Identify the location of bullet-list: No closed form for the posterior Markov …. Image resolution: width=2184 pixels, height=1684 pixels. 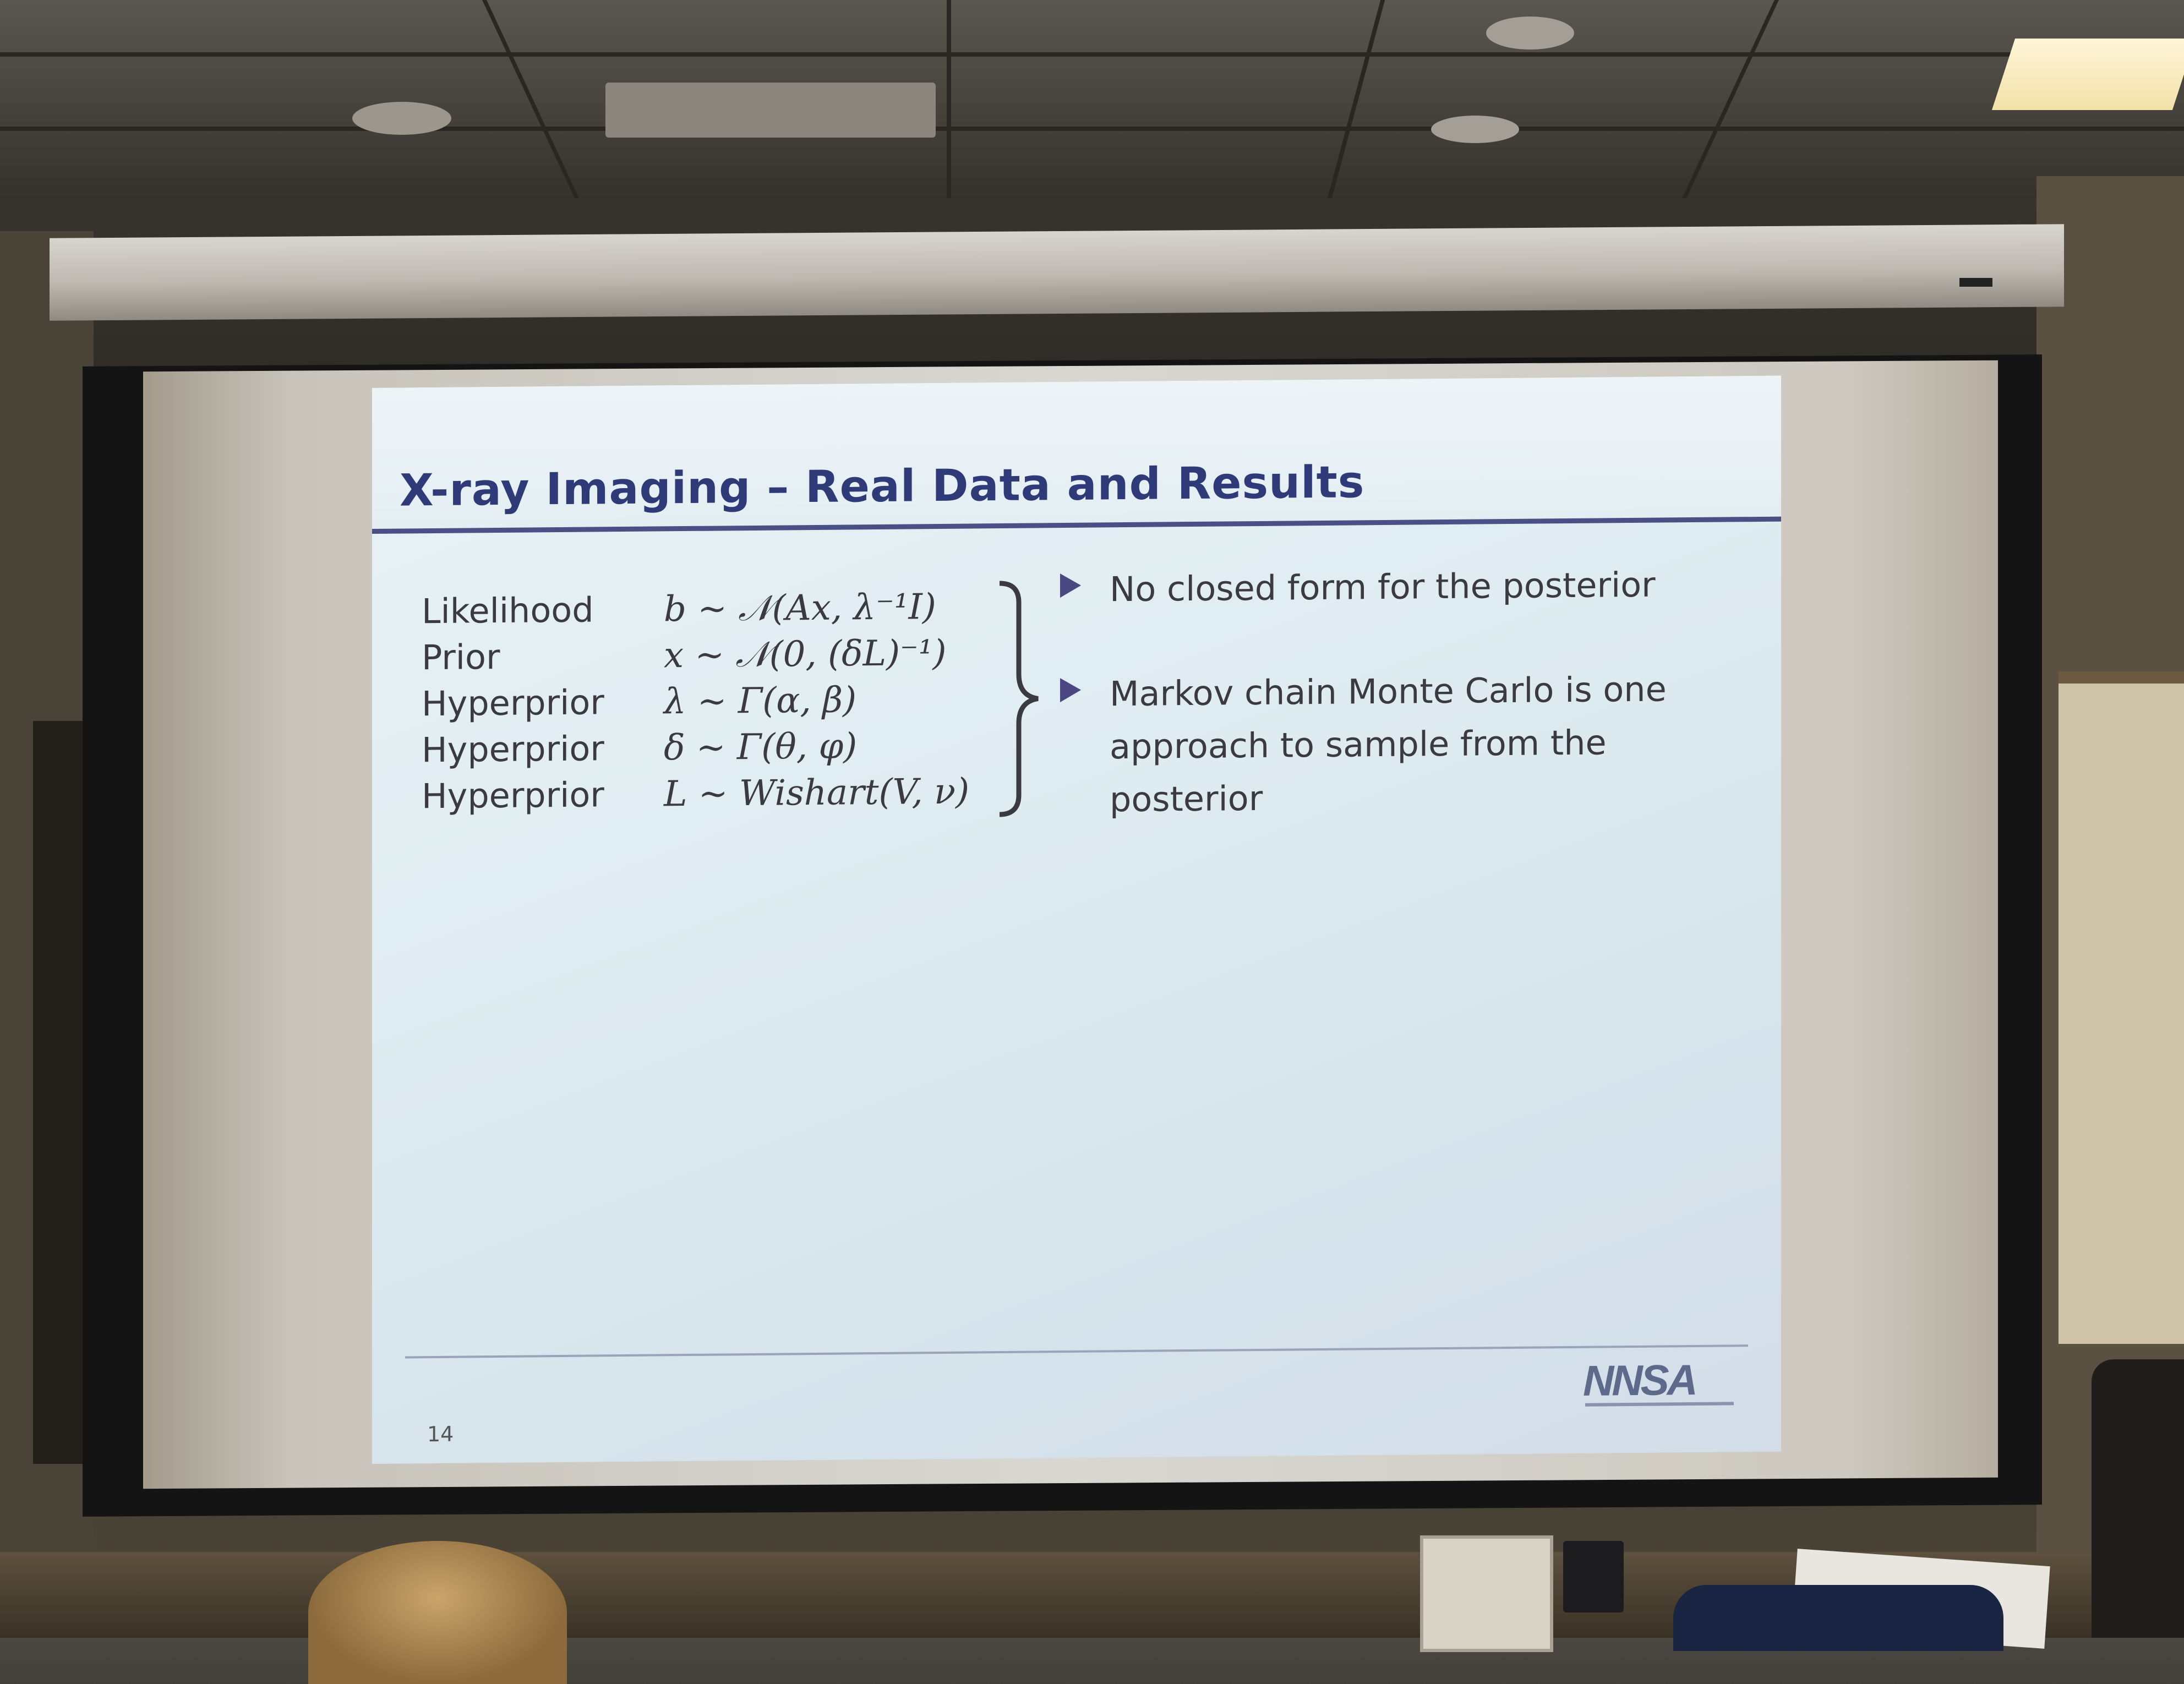
(1391, 689).